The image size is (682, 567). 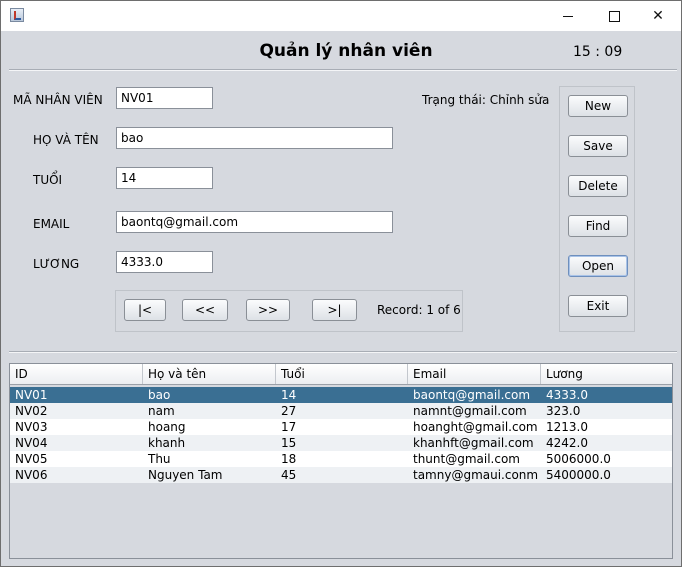 I want to click on header-divider, so click(x=343, y=70).